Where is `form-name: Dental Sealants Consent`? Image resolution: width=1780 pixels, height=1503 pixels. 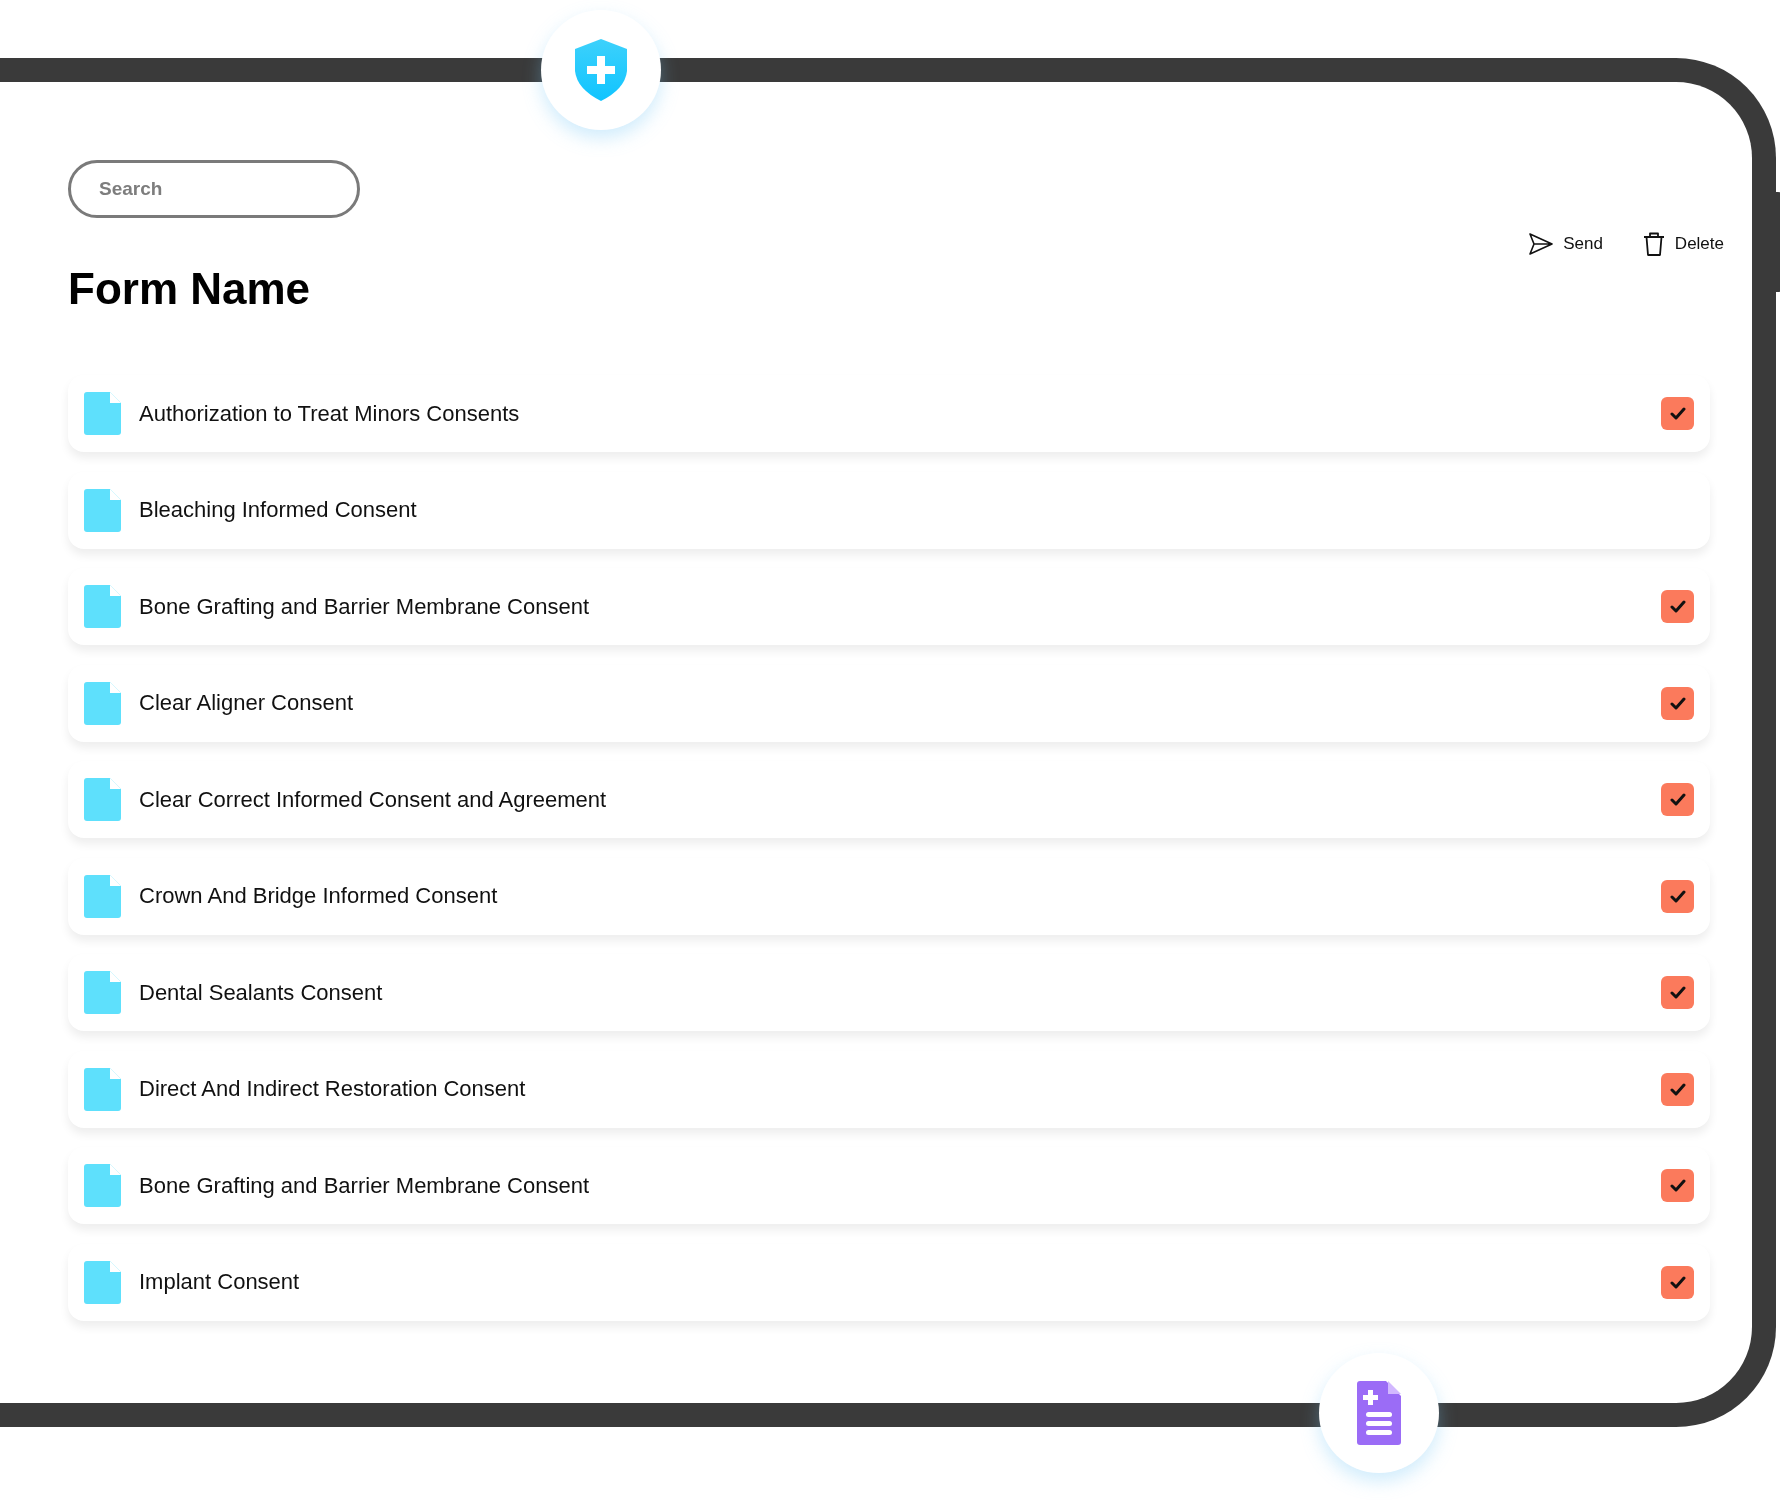
form-name: Dental Sealants Consent is located at coordinates (261, 992).